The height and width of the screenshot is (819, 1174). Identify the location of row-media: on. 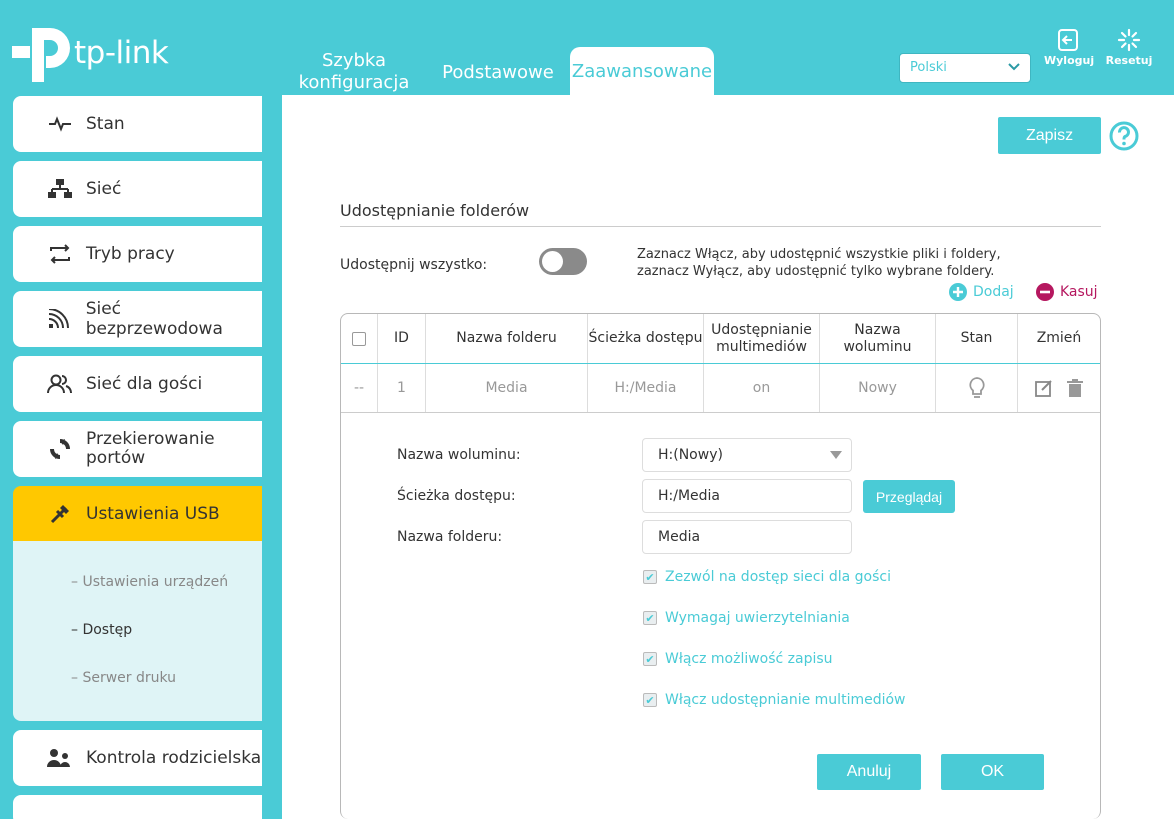
(762, 388).